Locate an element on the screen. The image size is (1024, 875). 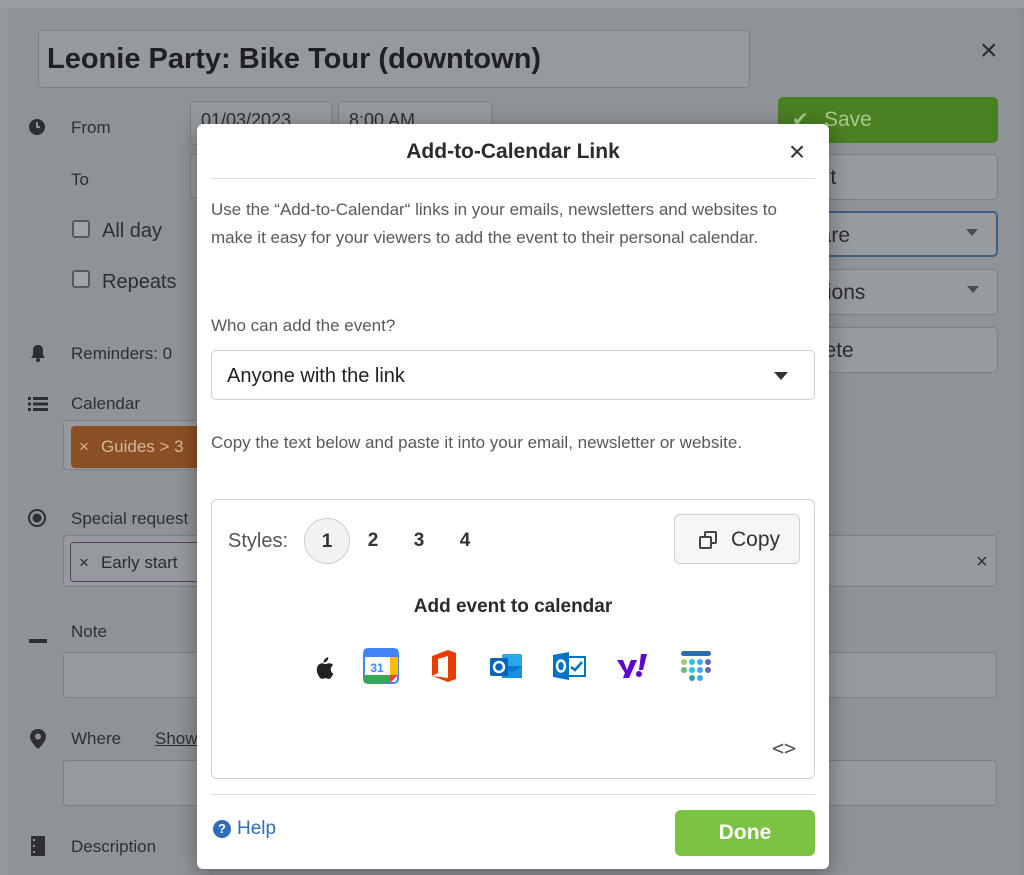
clear-field-icon: × is located at coordinates (982, 562).